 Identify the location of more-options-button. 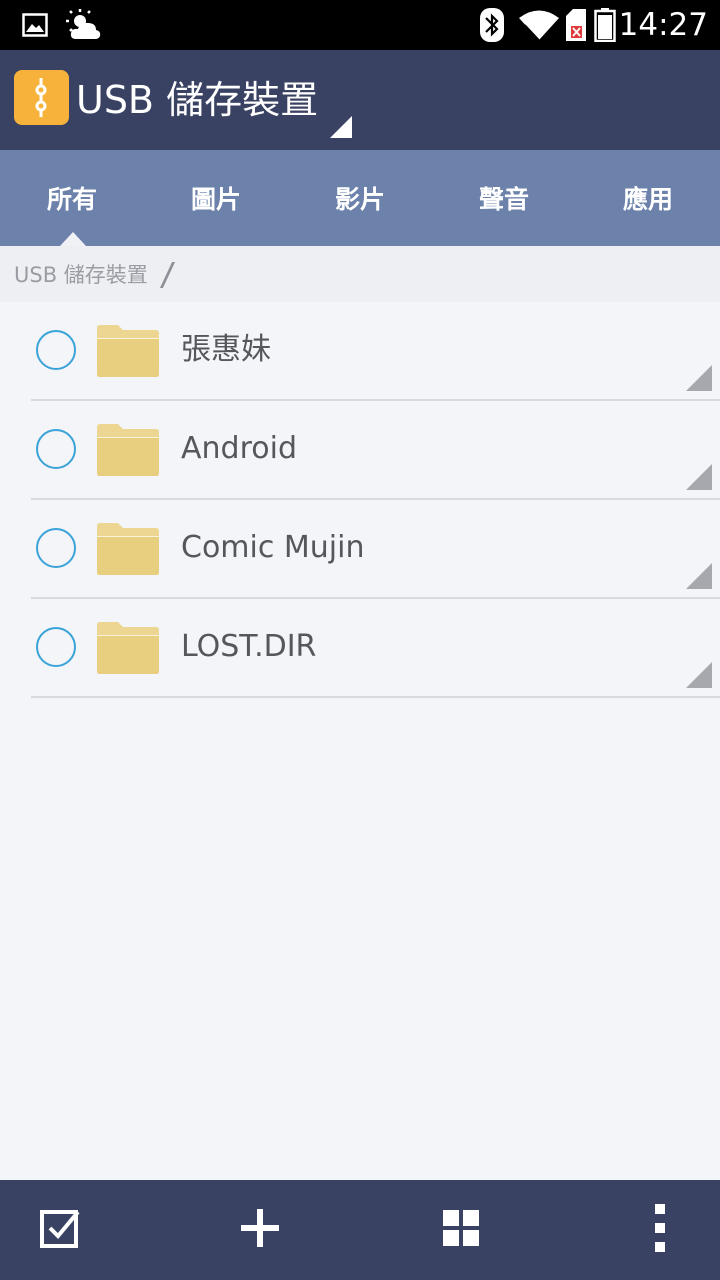
(660, 1230).